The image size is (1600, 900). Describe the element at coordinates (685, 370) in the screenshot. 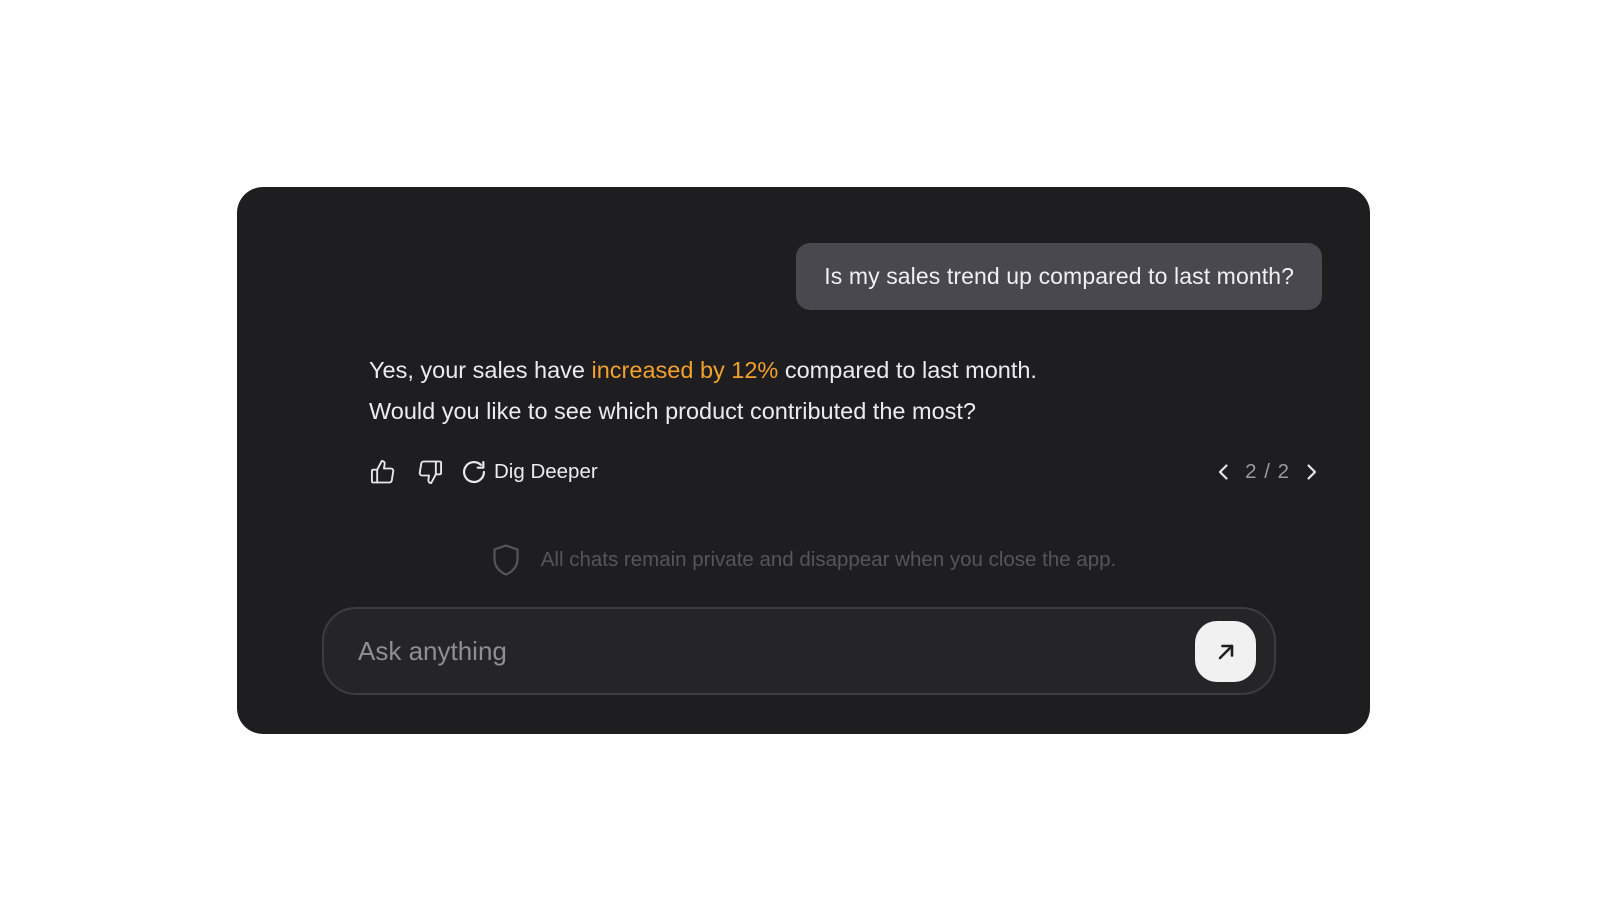

I see `assistant-message-highlight: increased by 12%` at that location.